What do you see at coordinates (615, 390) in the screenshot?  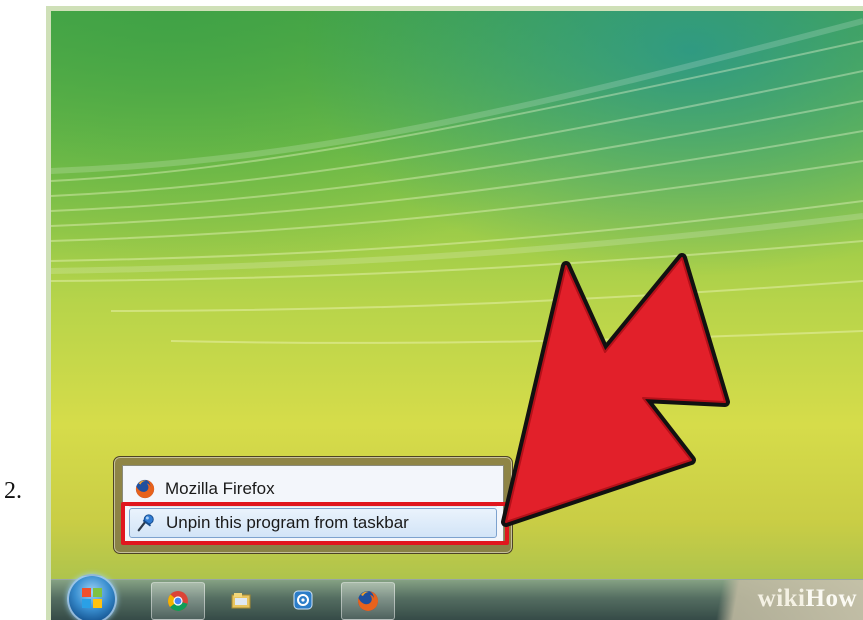 I see `red-arrow-annotation` at bounding box center [615, 390].